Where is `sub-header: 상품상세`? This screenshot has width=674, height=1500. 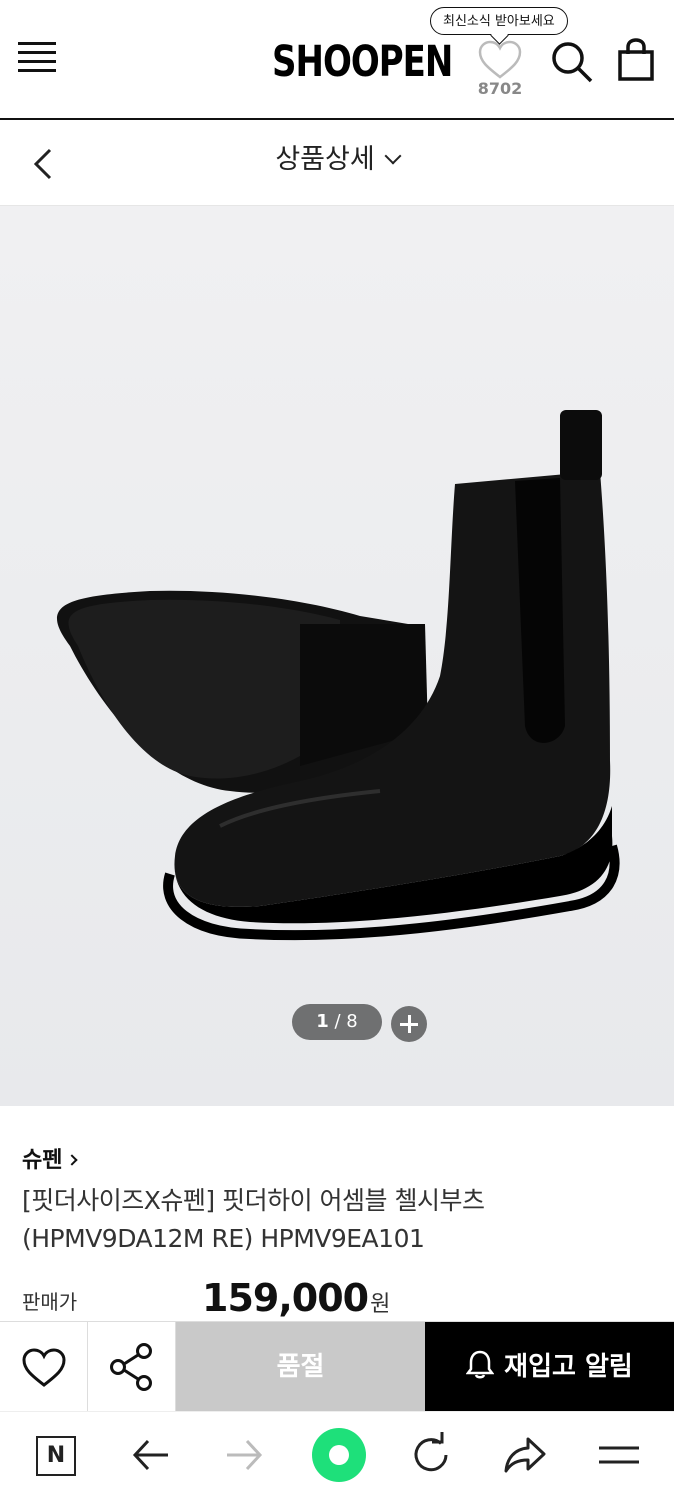 sub-header: 상품상세 is located at coordinates (337, 163).